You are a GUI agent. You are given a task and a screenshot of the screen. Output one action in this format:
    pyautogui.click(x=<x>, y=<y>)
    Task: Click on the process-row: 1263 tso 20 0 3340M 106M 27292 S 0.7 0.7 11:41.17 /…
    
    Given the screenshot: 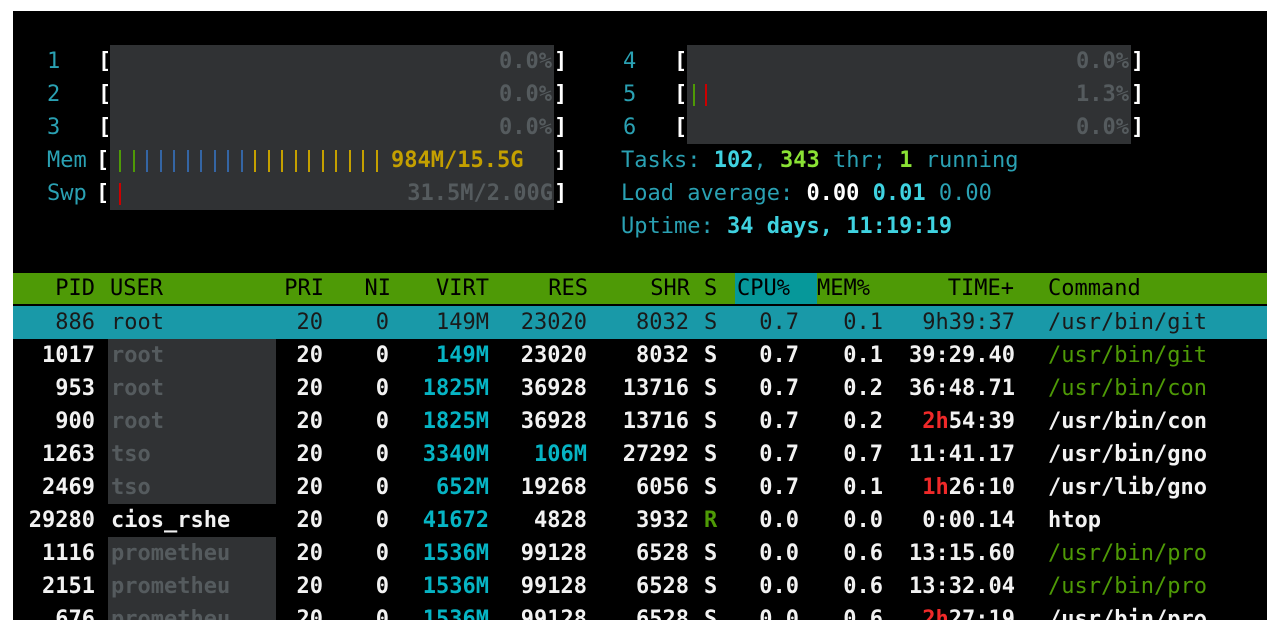 What is the action you would take?
    pyautogui.click(x=640, y=454)
    